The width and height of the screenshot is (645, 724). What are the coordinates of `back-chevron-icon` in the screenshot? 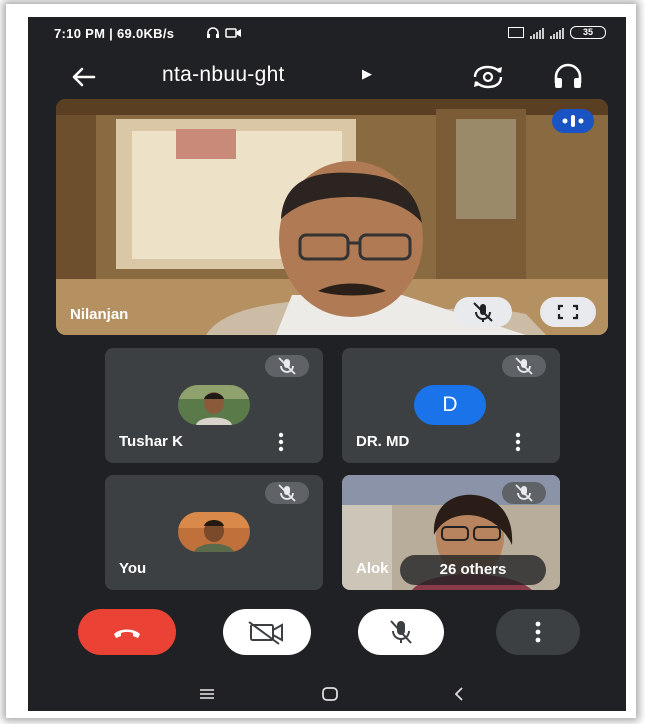 It's located at (458, 694).